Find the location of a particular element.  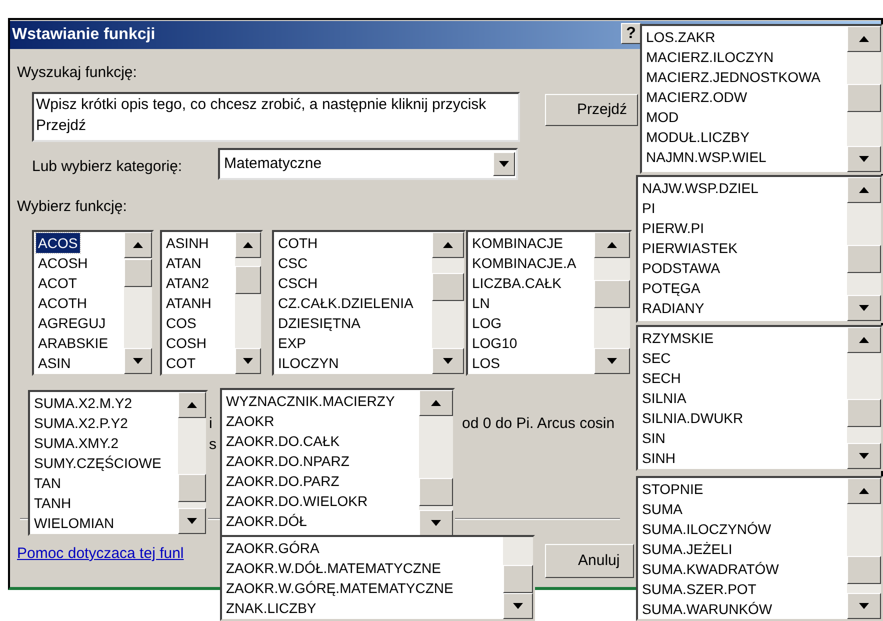

function-item: LOG is located at coordinates (487, 323).